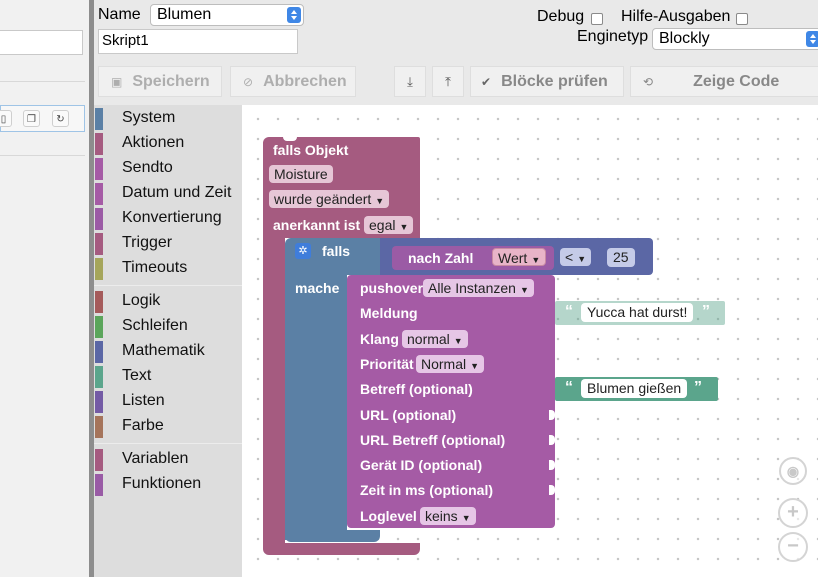 This screenshot has height=577, width=818. Describe the element at coordinates (168, 352) in the screenshot. I see `toolbox-category-math: Mathematik` at that location.